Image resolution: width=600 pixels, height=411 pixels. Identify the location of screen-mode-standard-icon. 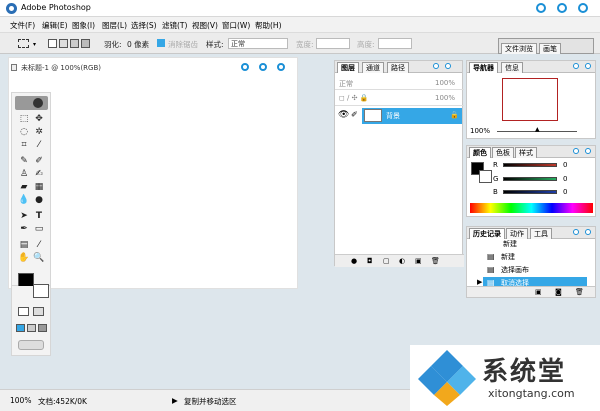
(20, 328).